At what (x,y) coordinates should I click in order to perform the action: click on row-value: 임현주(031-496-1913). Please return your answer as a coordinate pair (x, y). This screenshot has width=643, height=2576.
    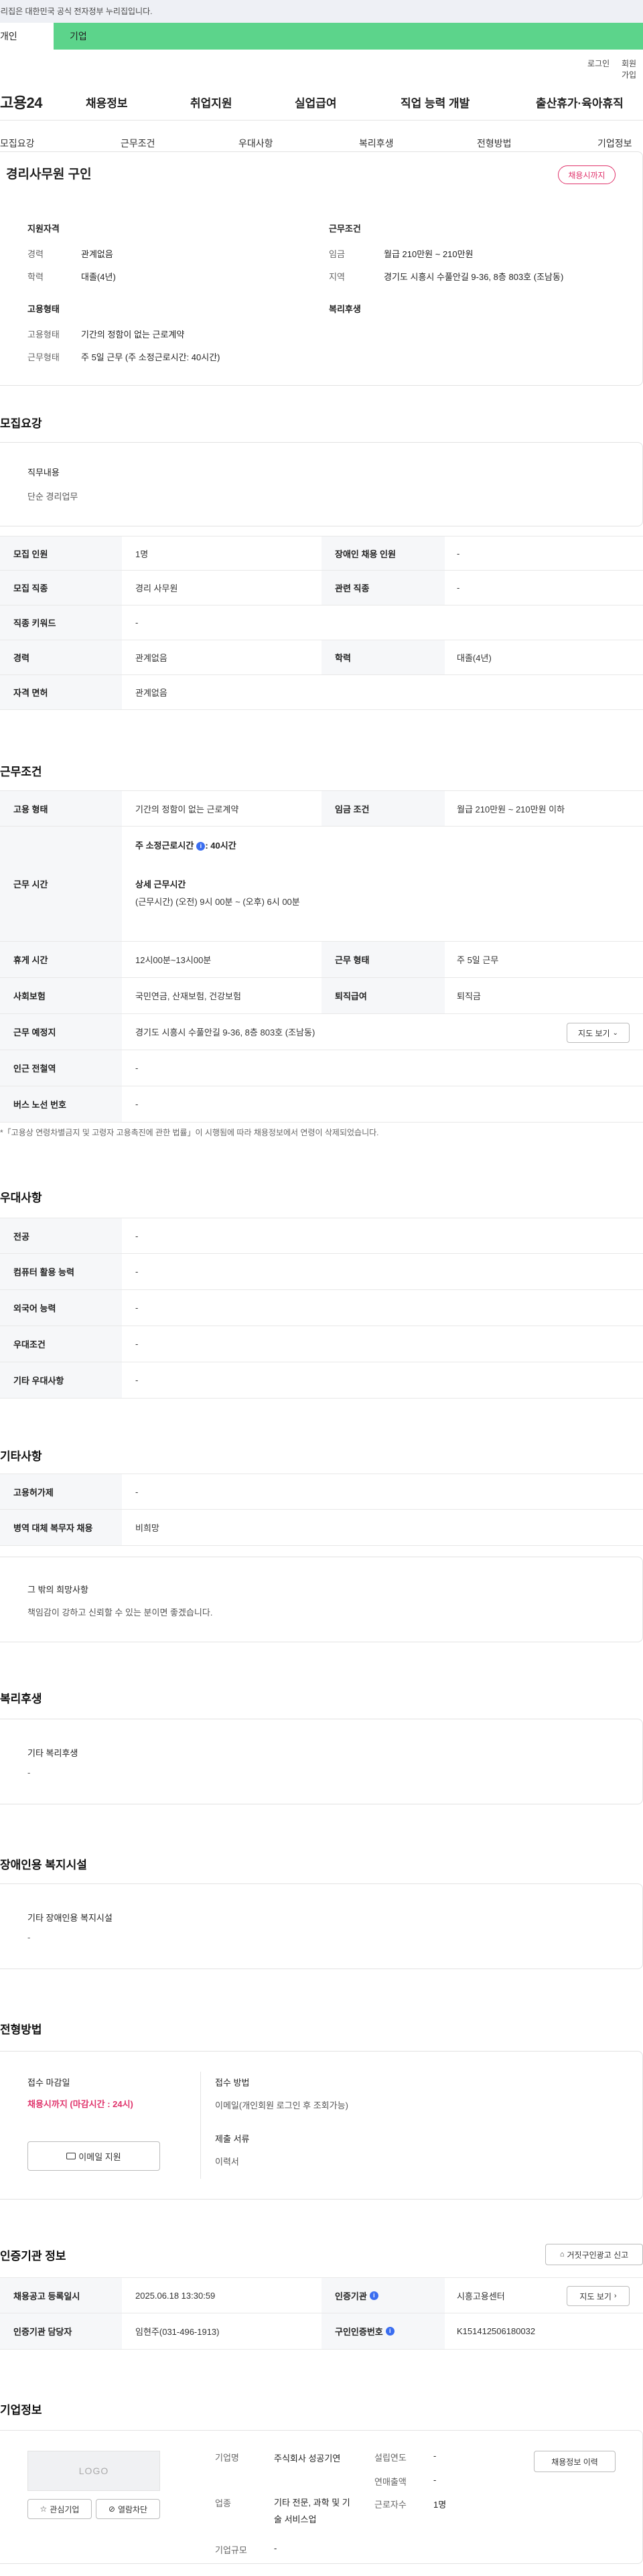
    Looking at the image, I should click on (177, 2332).